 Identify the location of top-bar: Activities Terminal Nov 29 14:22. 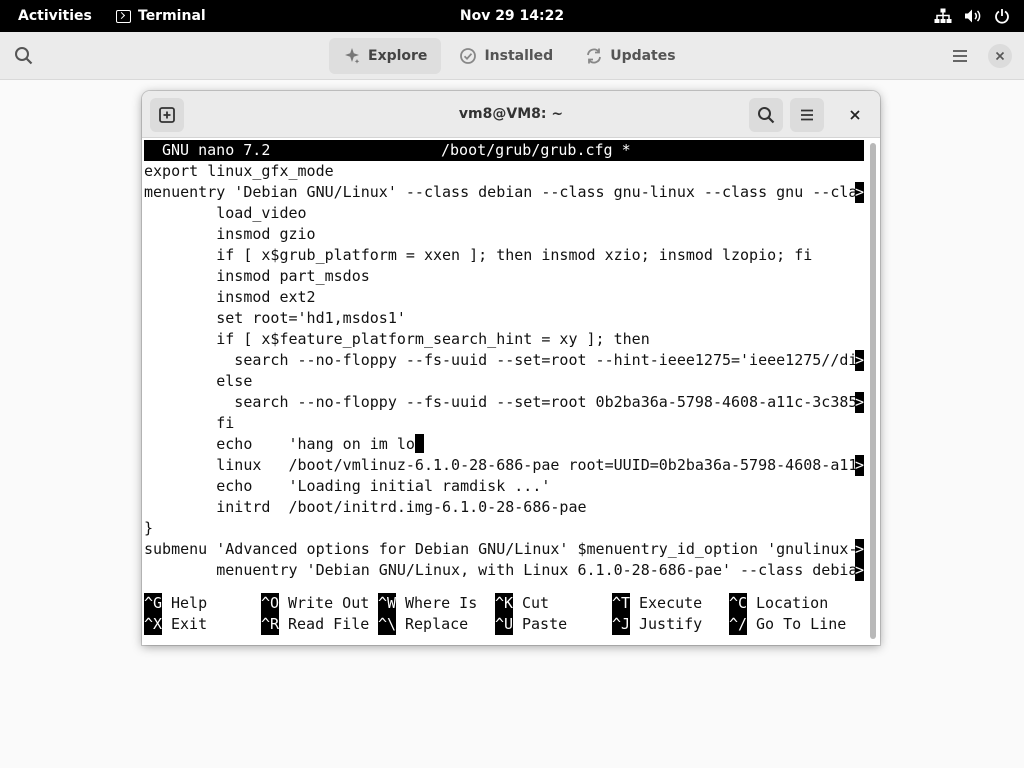
(512, 16).